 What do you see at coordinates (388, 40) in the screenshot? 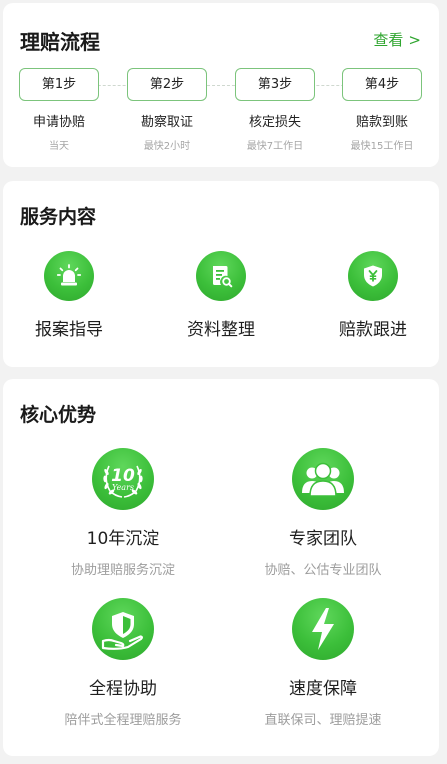
I see `view-link-label: 查看` at bounding box center [388, 40].